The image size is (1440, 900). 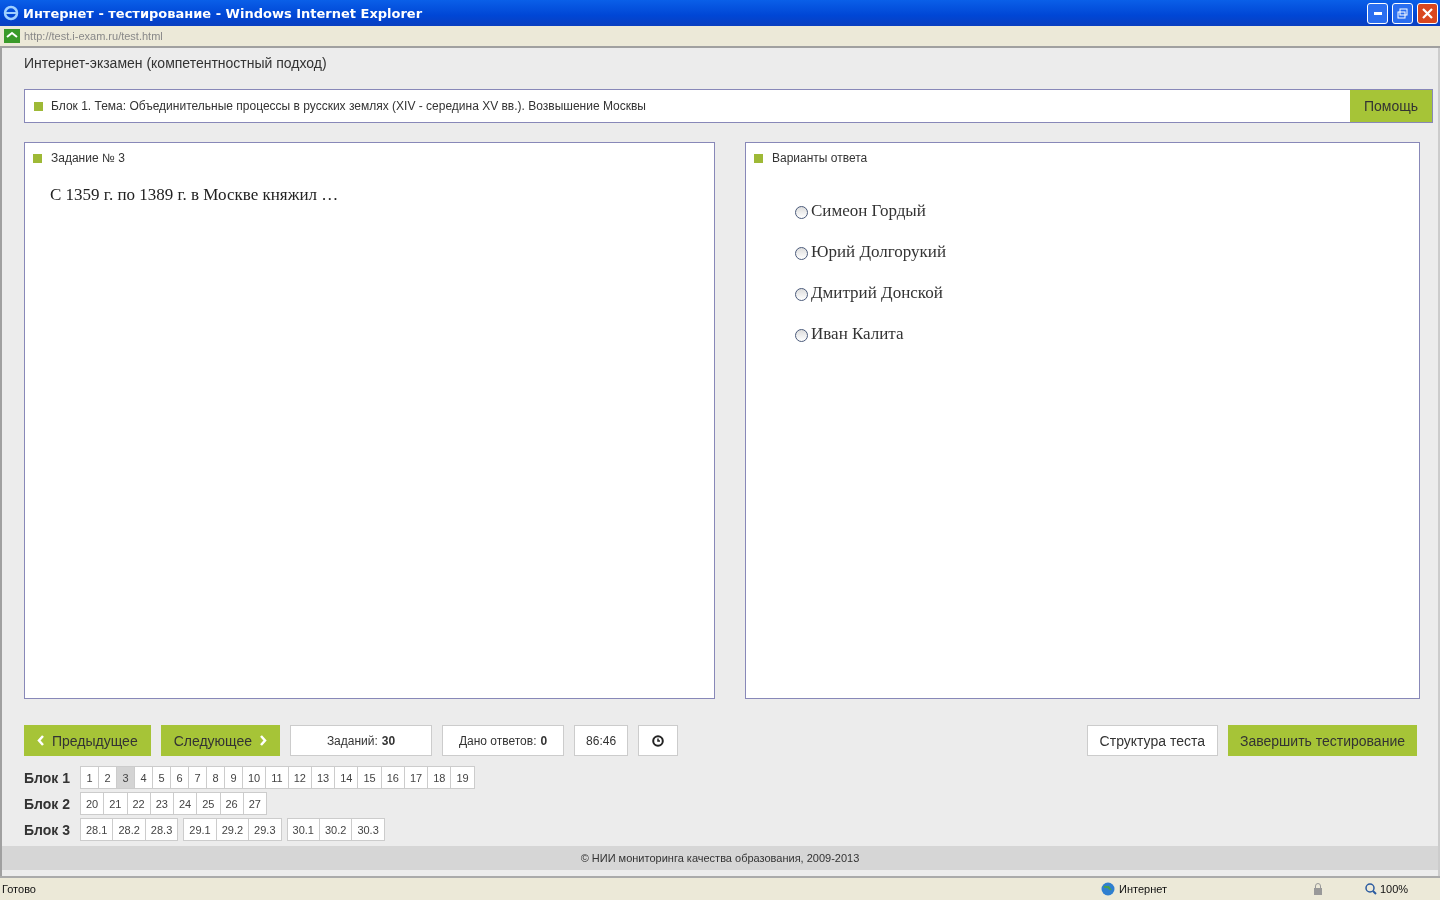 I want to click on task-number: 16, so click(x=392, y=777).